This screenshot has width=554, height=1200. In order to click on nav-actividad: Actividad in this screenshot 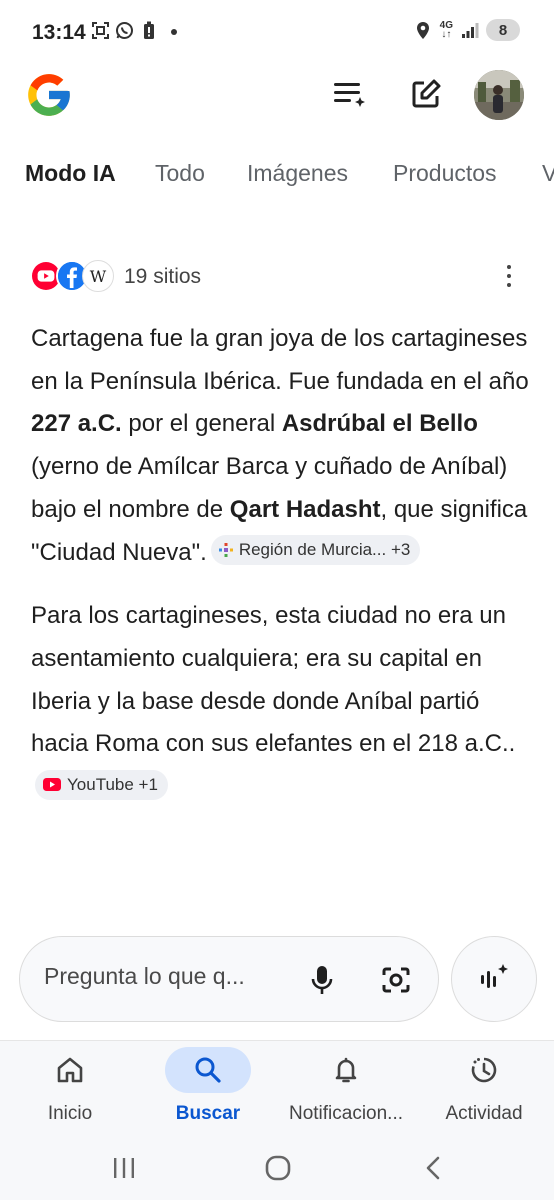, I will do `click(484, 1092)`.